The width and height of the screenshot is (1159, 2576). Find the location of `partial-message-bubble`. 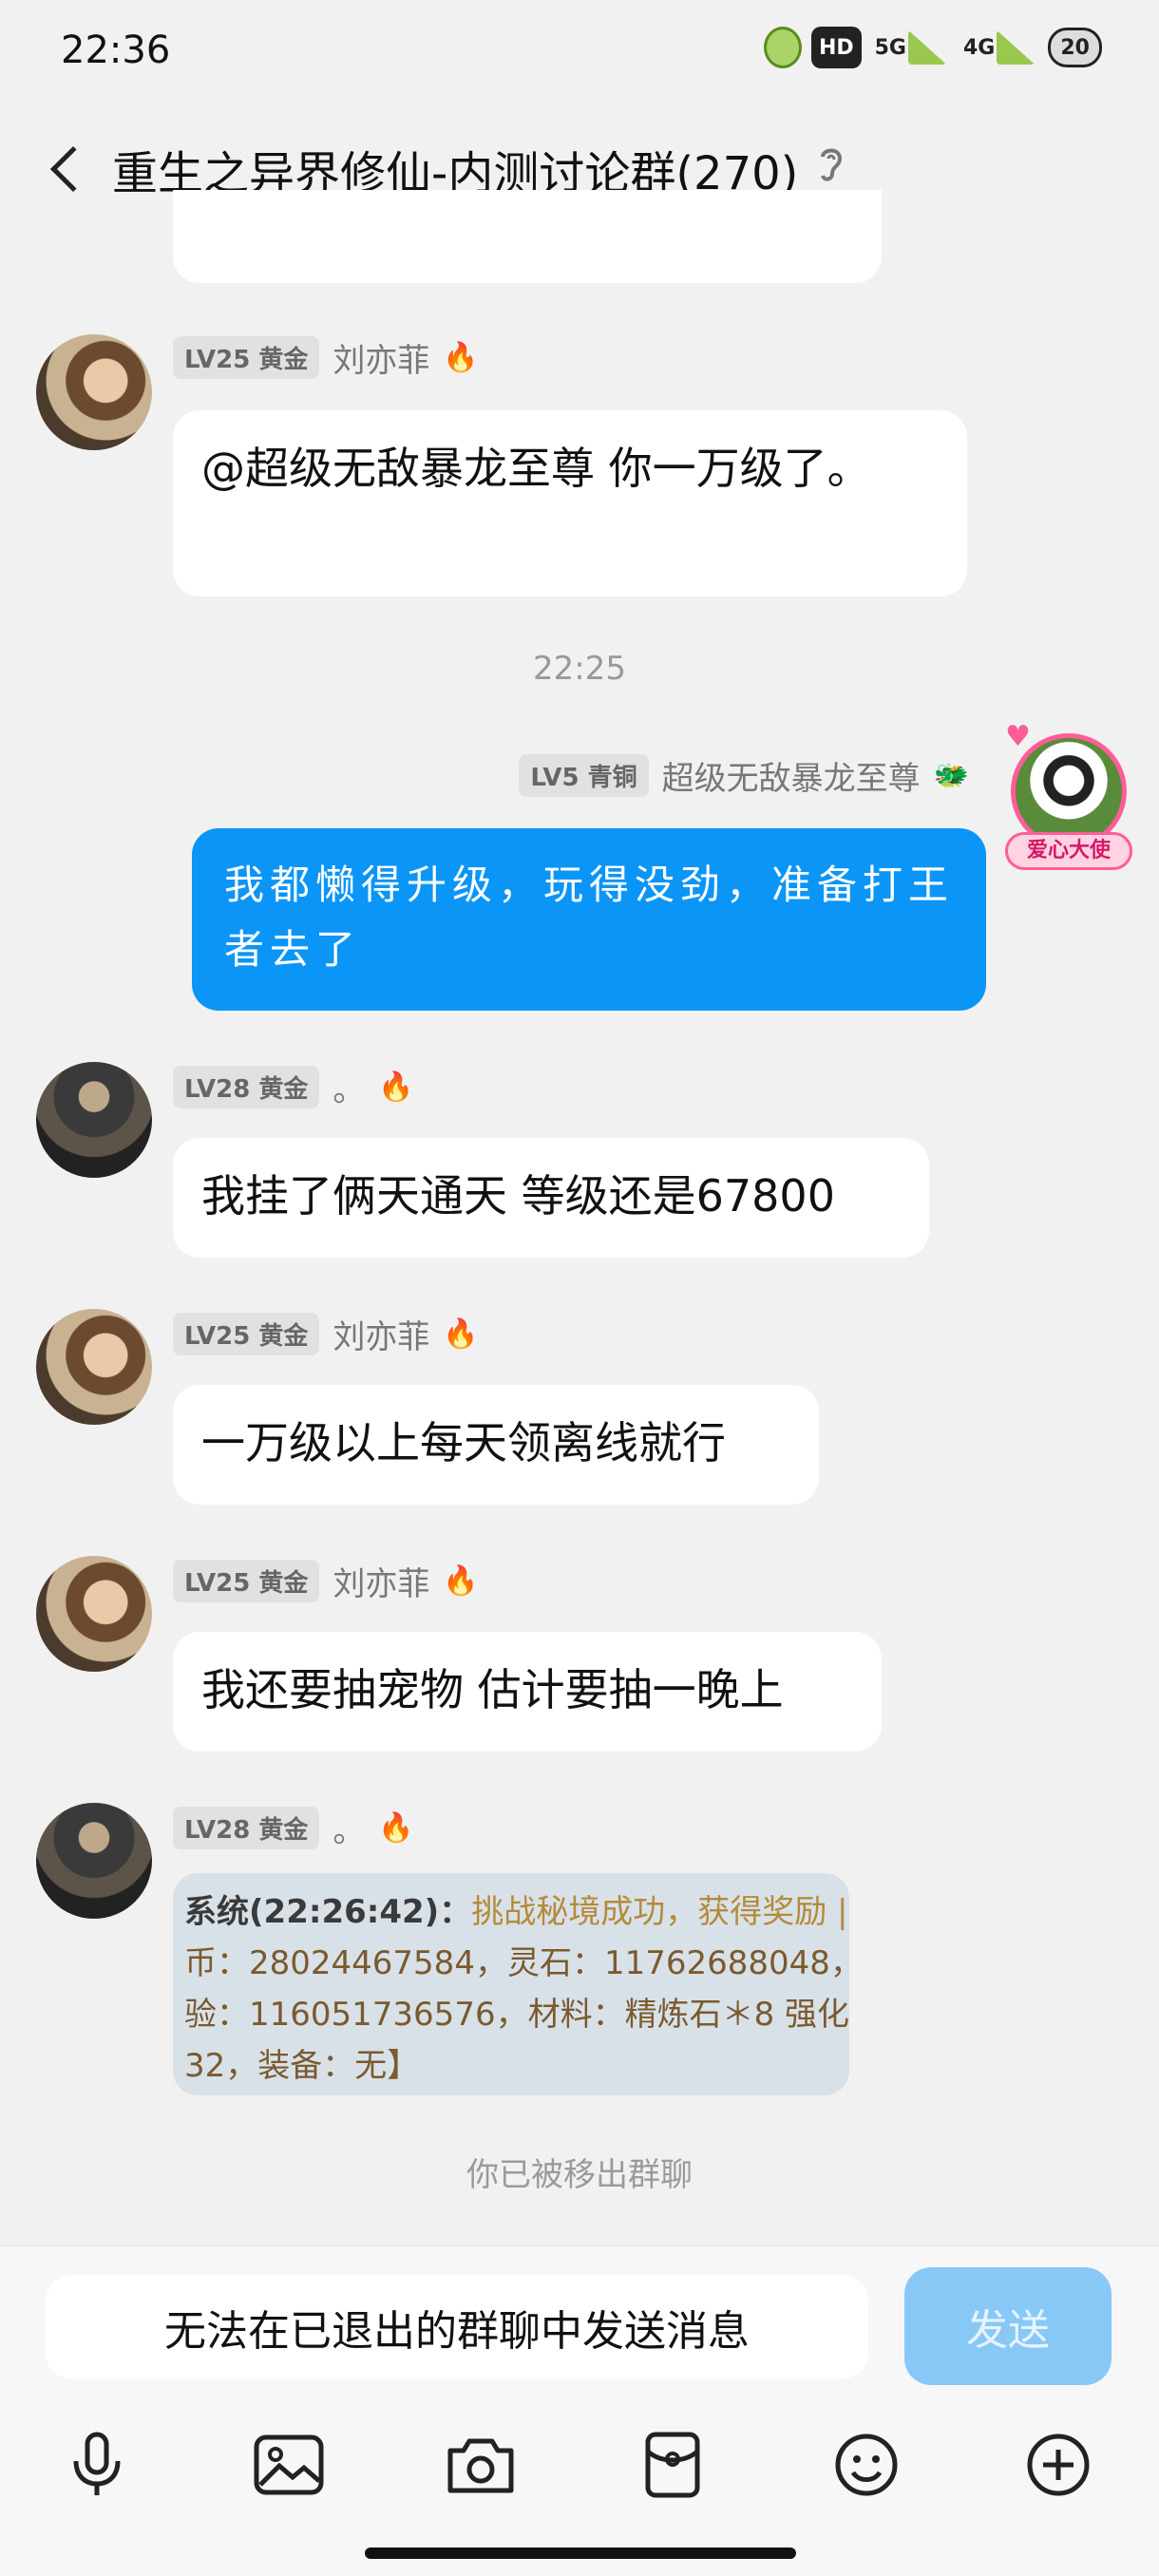

partial-message-bubble is located at coordinates (527, 236).